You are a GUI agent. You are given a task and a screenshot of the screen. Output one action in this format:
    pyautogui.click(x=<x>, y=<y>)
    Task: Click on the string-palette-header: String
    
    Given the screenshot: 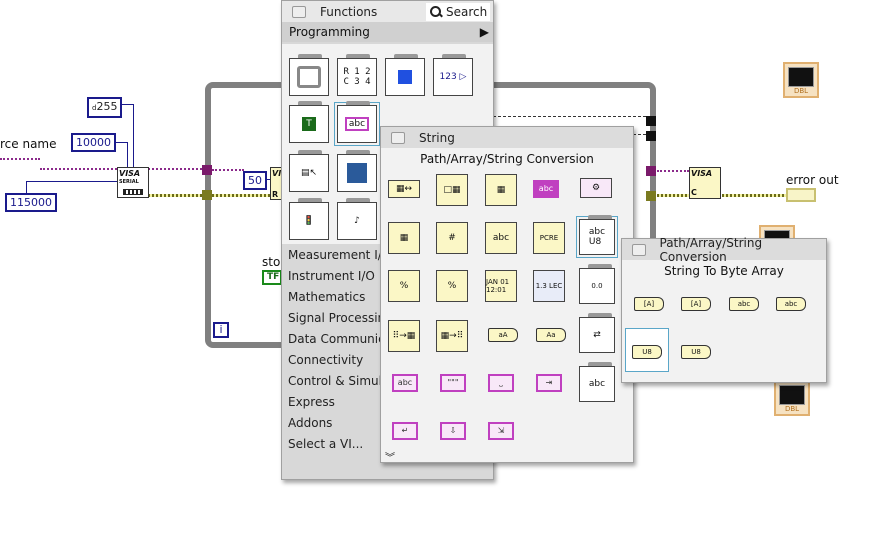 What is the action you would take?
    pyautogui.click(x=507, y=137)
    